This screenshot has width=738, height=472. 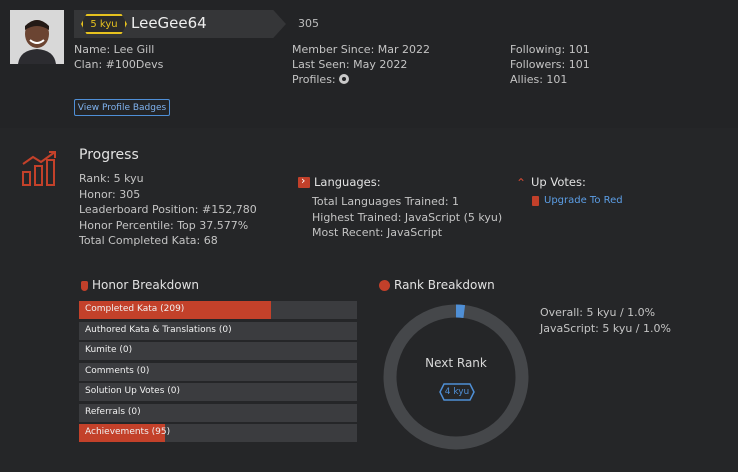 I want to click on progress-title: Progress, so click(x=109, y=155).